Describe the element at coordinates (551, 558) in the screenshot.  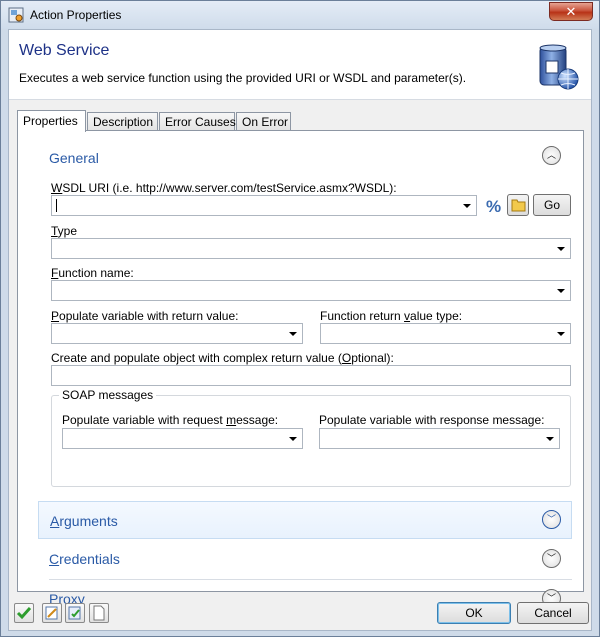
I see `expand-credentials-icon: ﹀` at that location.